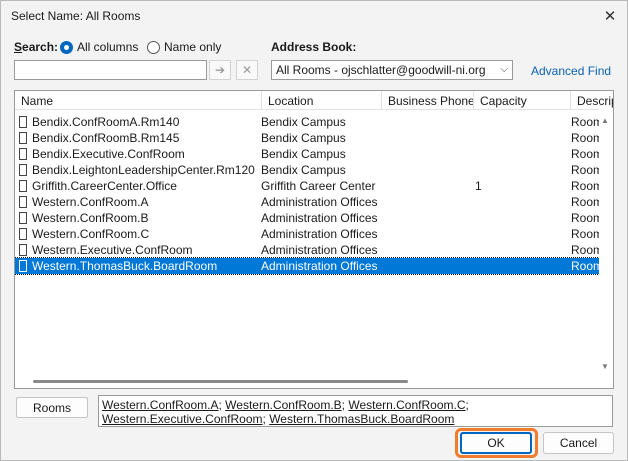 The width and height of the screenshot is (628, 461). I want to click on search-input, so click(110, 70).